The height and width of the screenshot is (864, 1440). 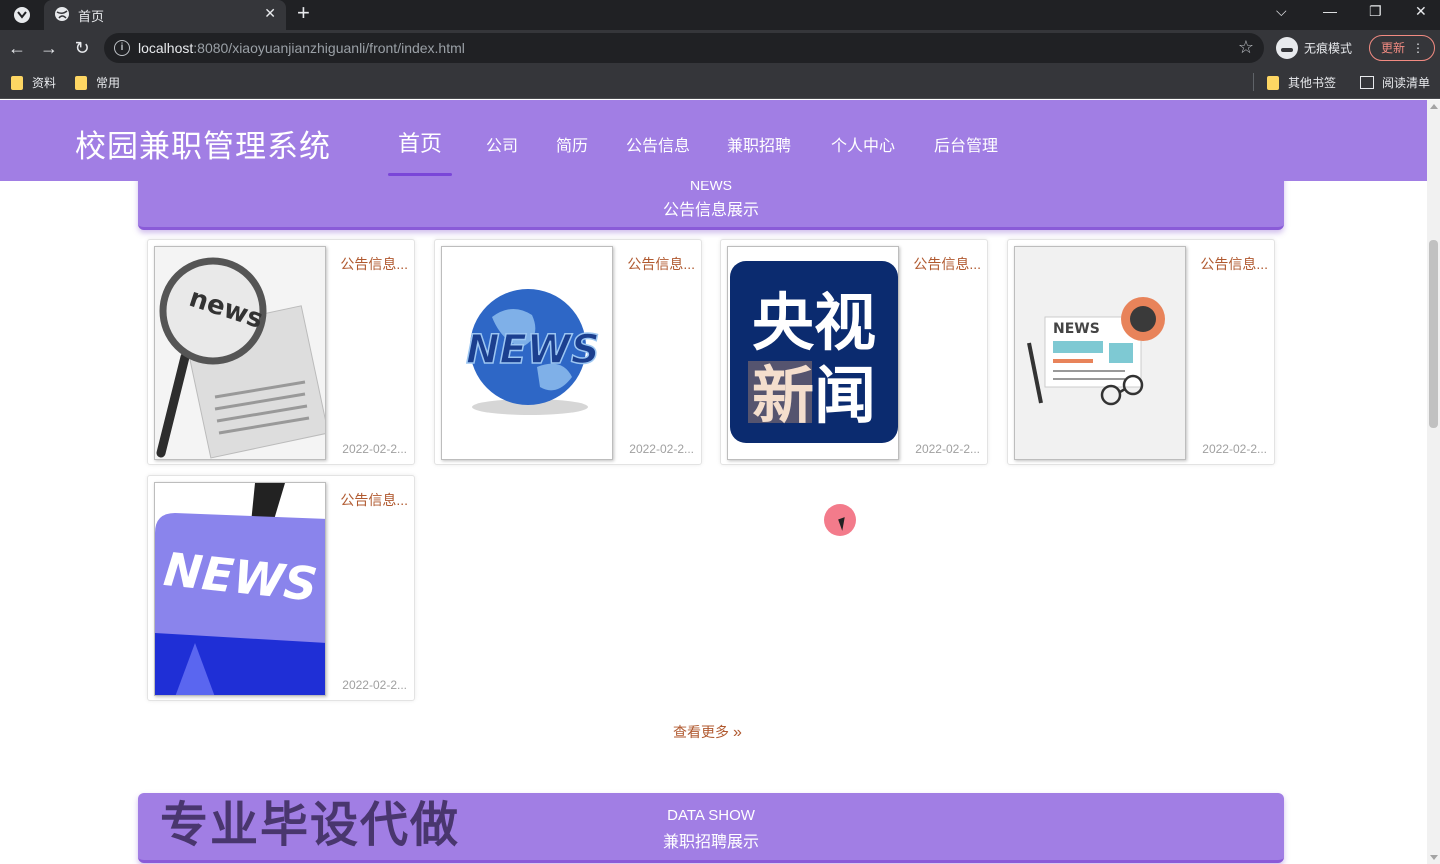 I want to click on bookmark-folder-ziliao: 资料, so click(x=33, y=82).